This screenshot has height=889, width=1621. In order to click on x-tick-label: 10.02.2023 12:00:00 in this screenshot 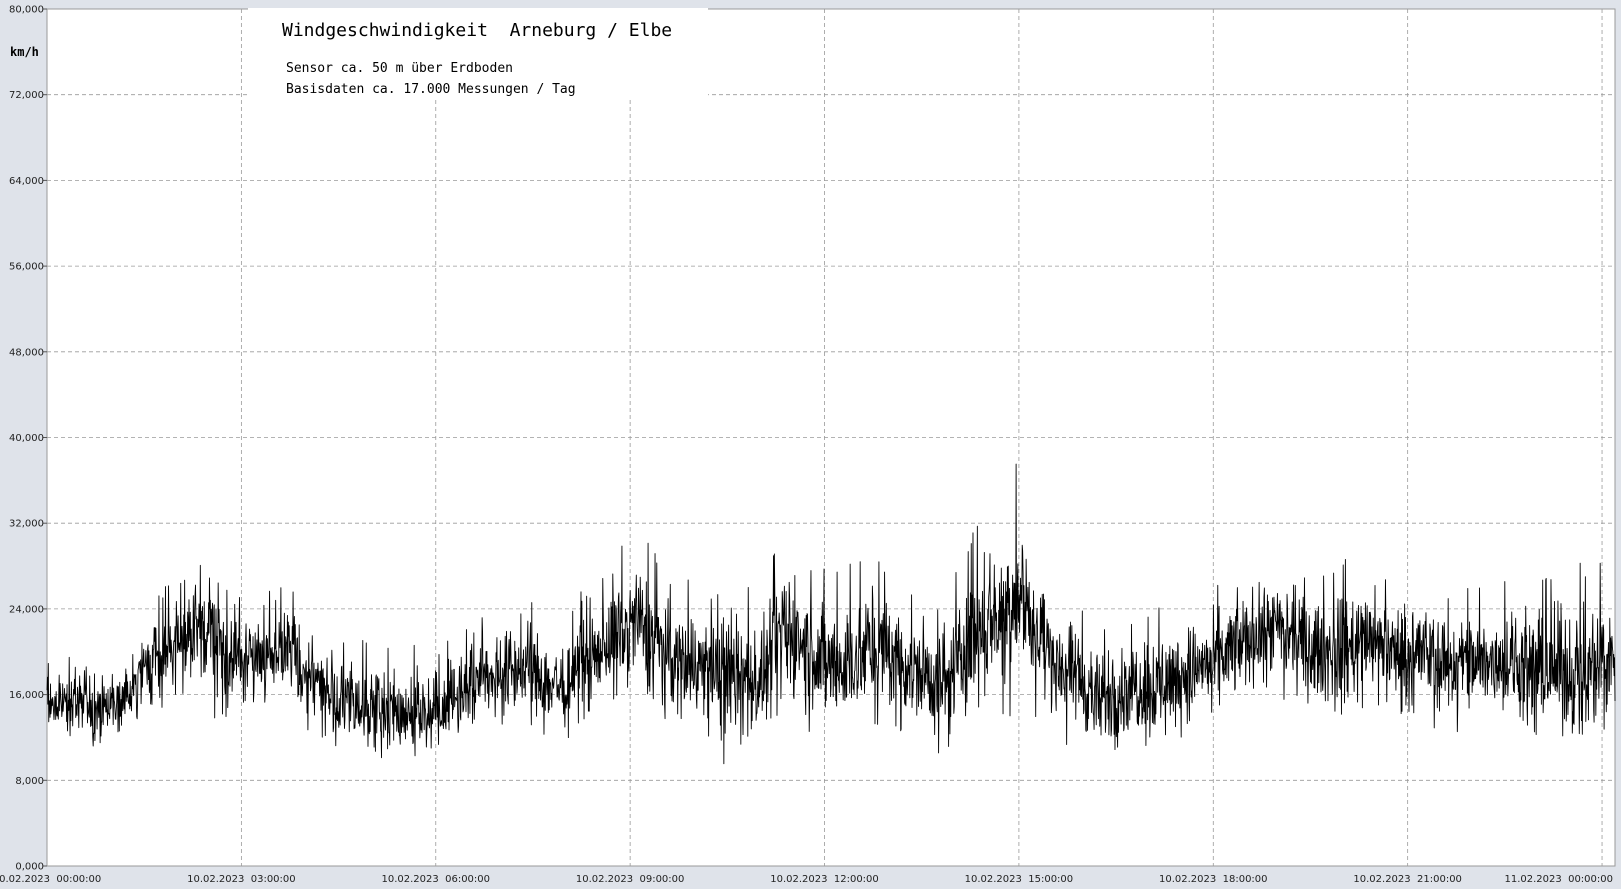, I will do `click(824, 879)`.